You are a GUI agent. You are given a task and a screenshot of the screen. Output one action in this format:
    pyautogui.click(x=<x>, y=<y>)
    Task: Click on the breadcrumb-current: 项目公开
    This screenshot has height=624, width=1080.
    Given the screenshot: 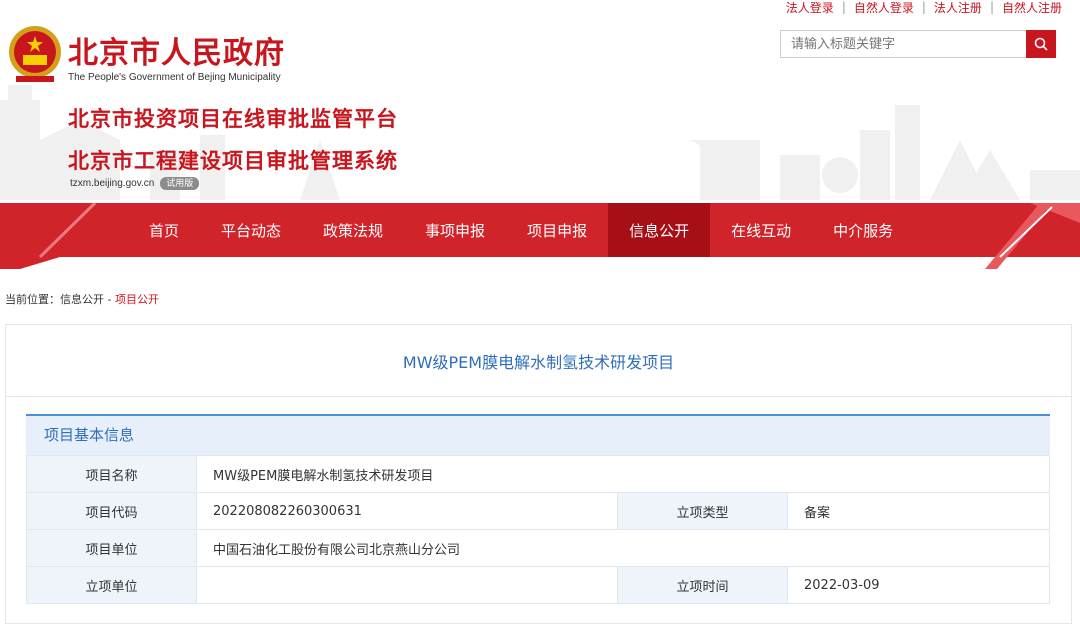 What is the action you would take?
    pyautogui.click(x=137, y=299)
    